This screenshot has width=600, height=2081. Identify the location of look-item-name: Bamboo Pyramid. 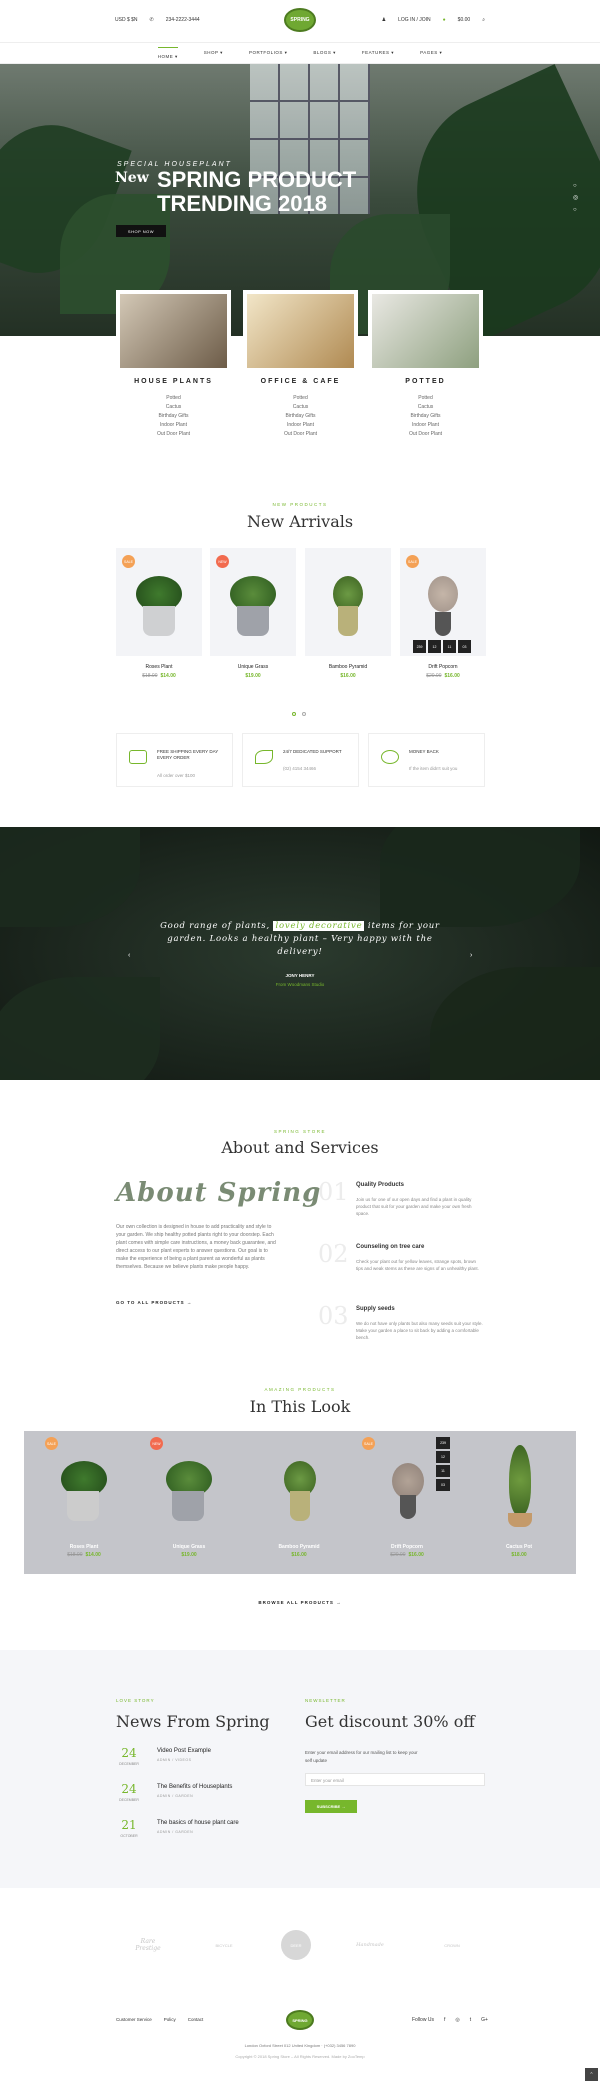
(299, 1547).